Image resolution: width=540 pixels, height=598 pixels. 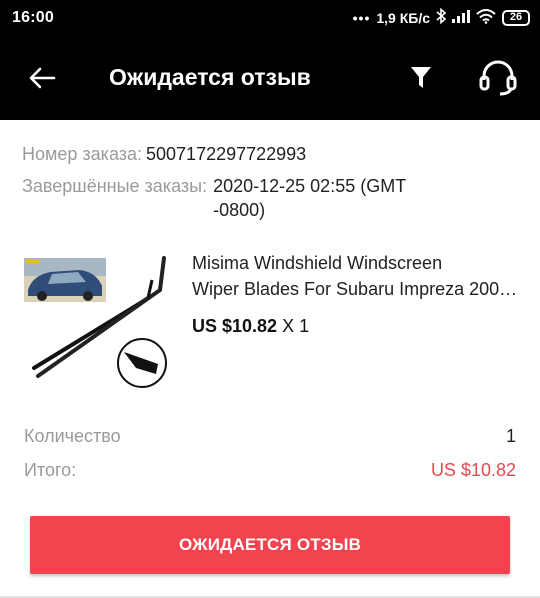 I want to click on status-icons: ••• 1,9 КБ/с 26, so click(x=441, y=17).